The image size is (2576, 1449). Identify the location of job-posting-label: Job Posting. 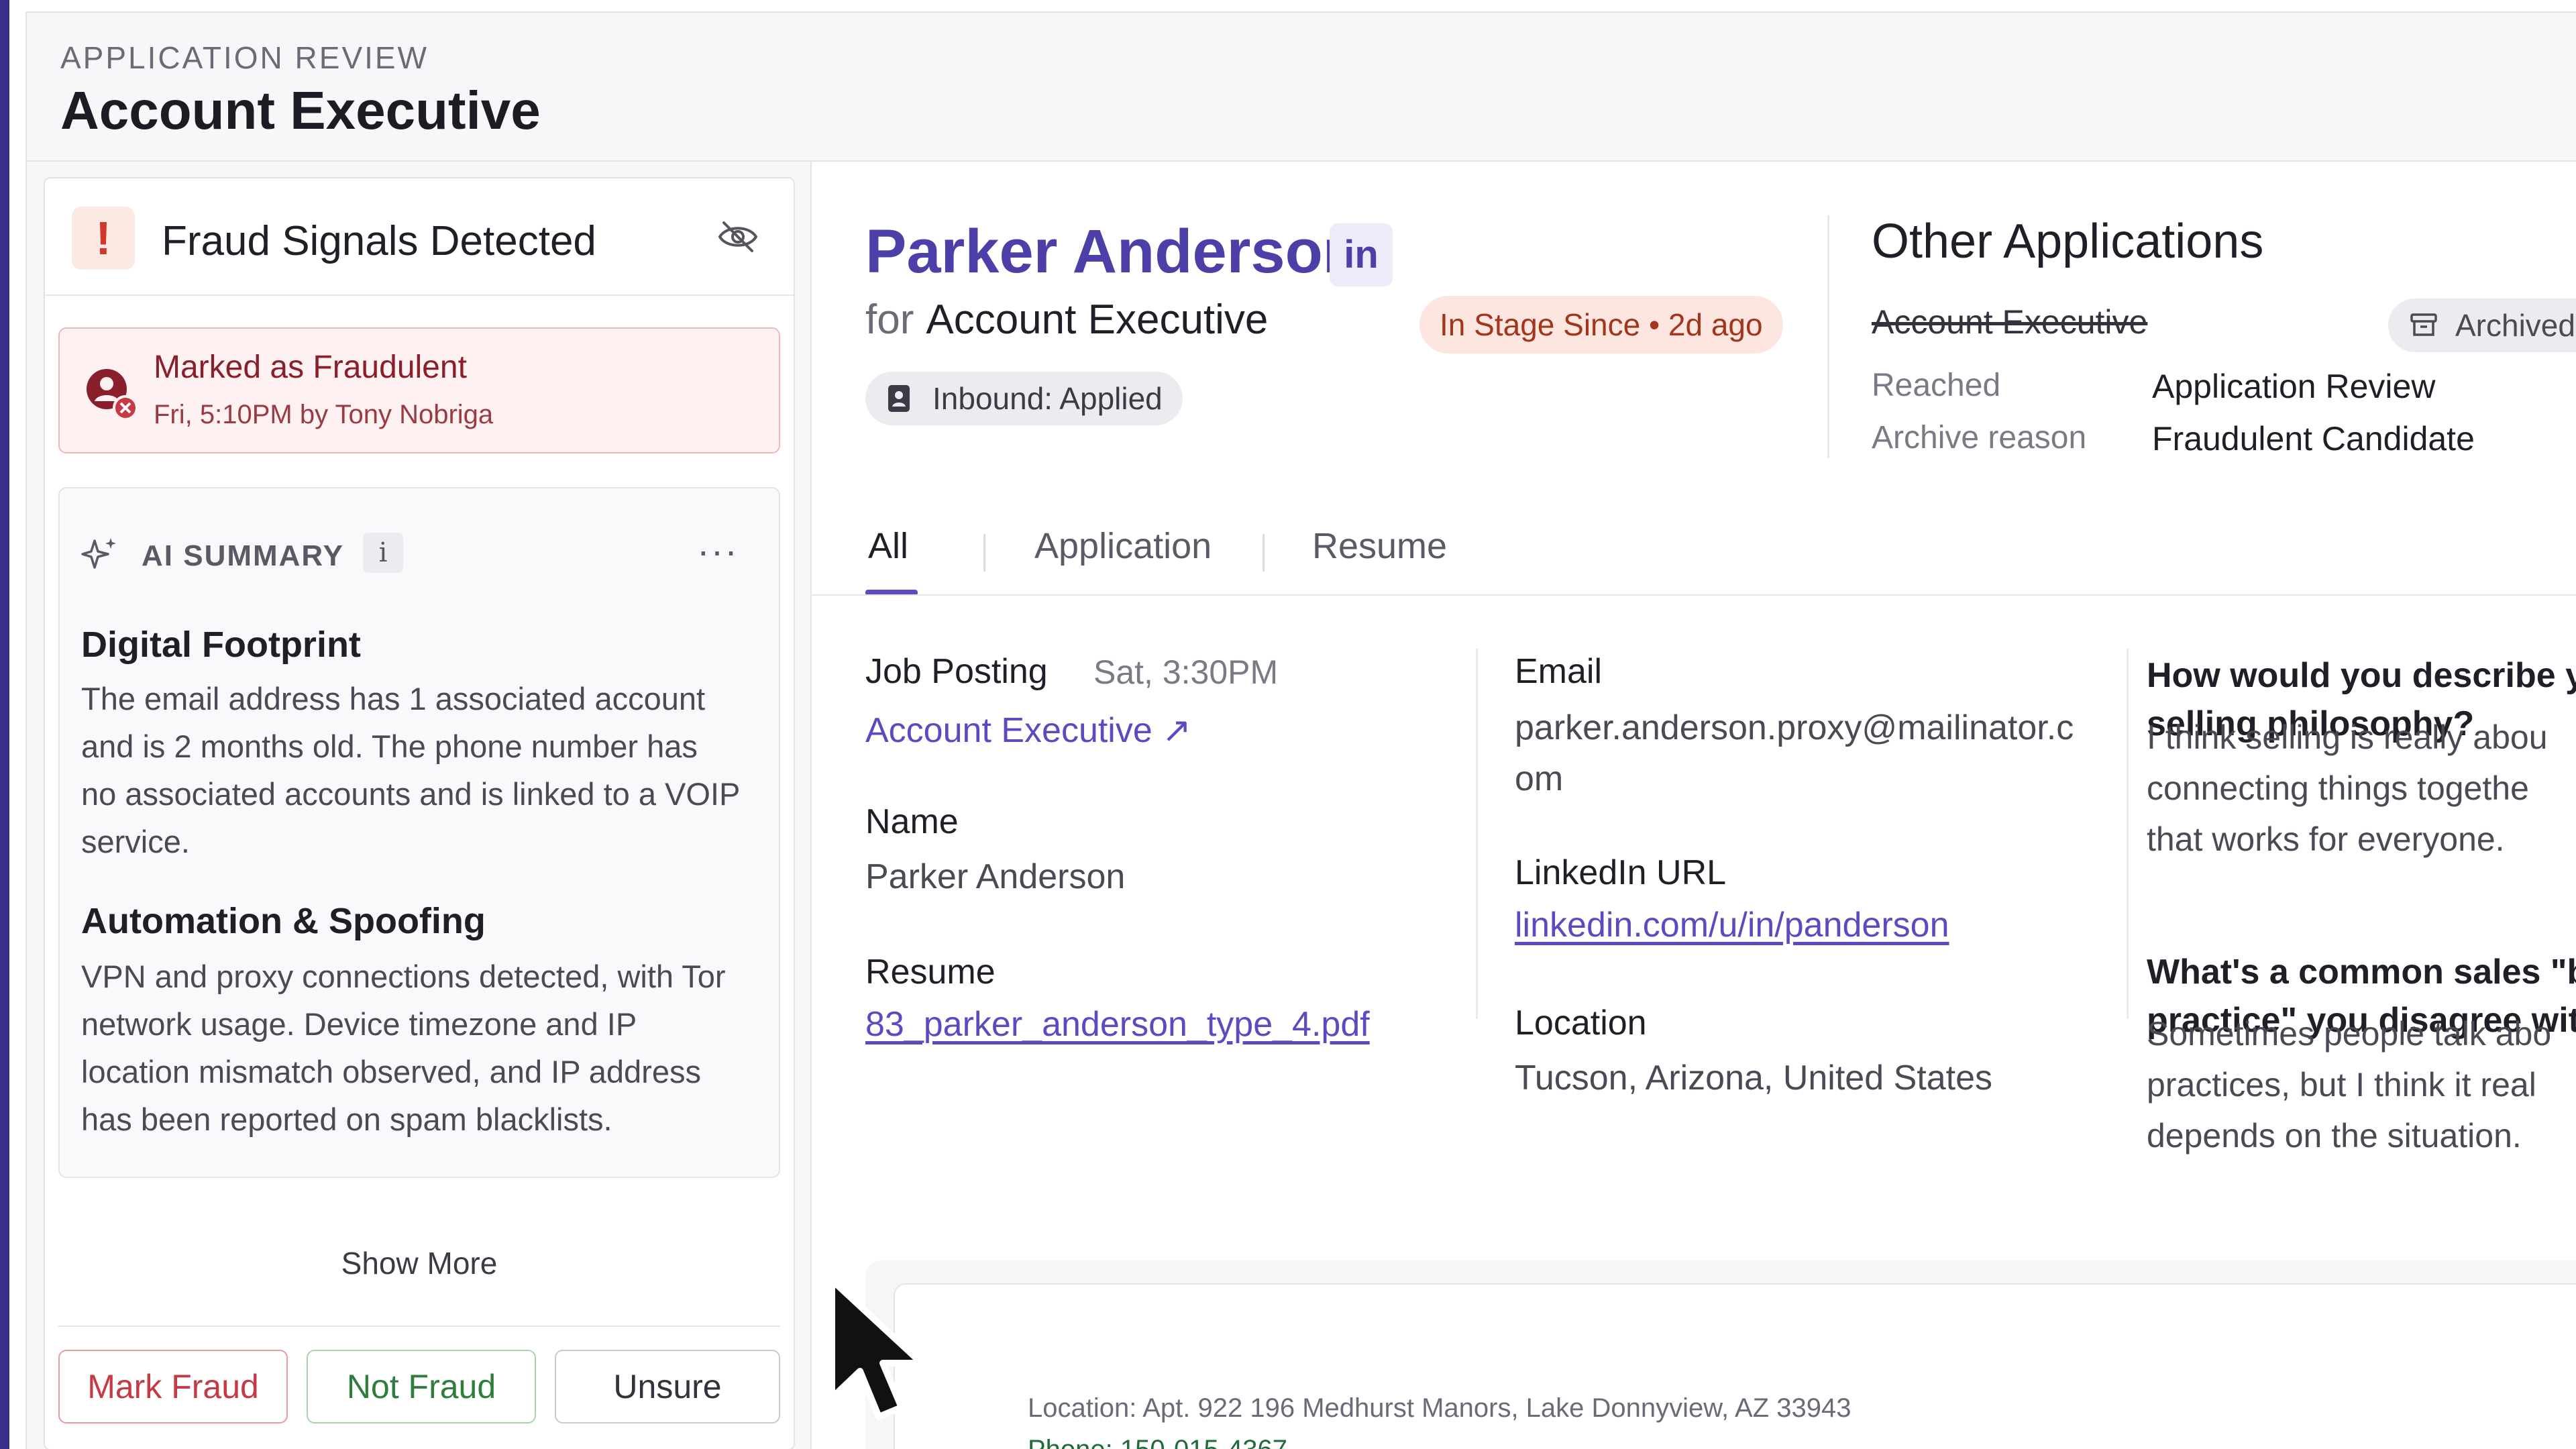
(956, 671).